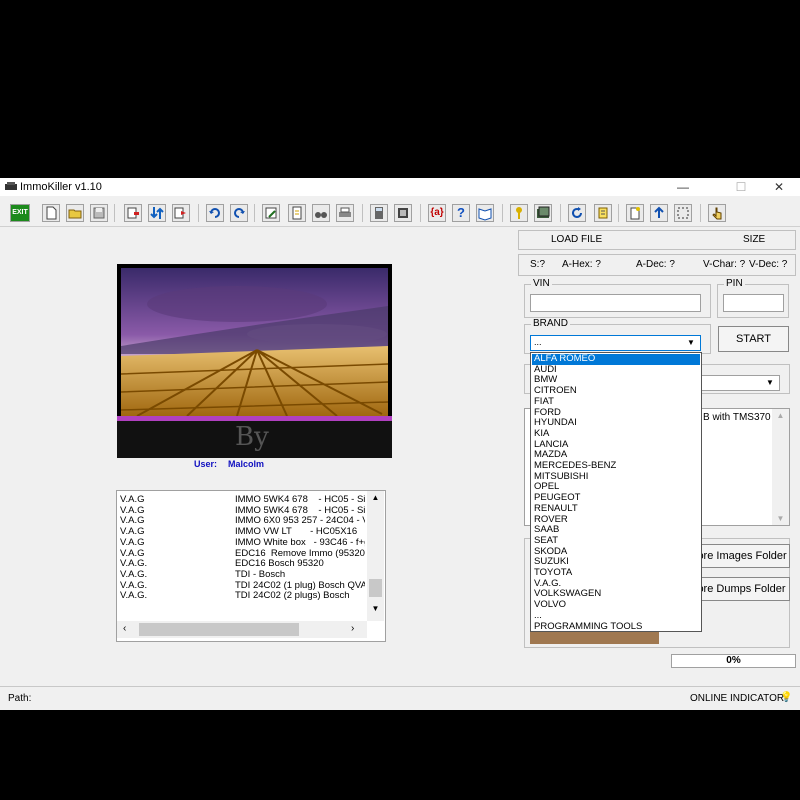  I want to click on progress-bar: 0%, so click(733, 661).